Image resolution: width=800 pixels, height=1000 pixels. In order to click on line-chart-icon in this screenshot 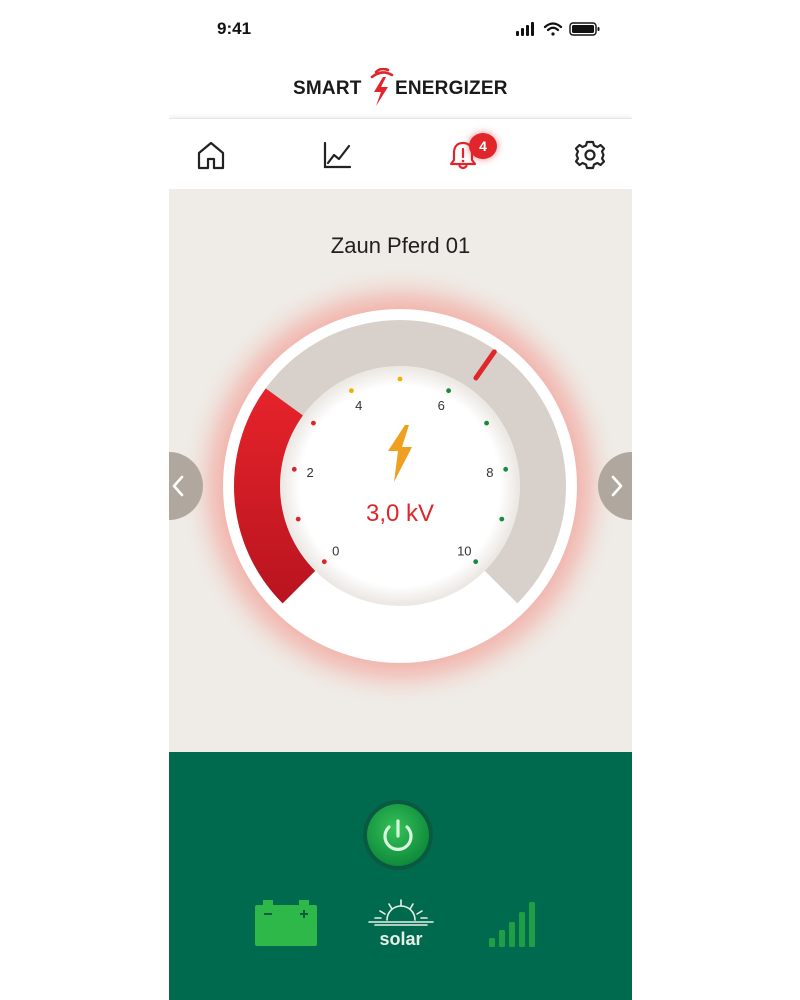, I will do `click(337, 155)`.